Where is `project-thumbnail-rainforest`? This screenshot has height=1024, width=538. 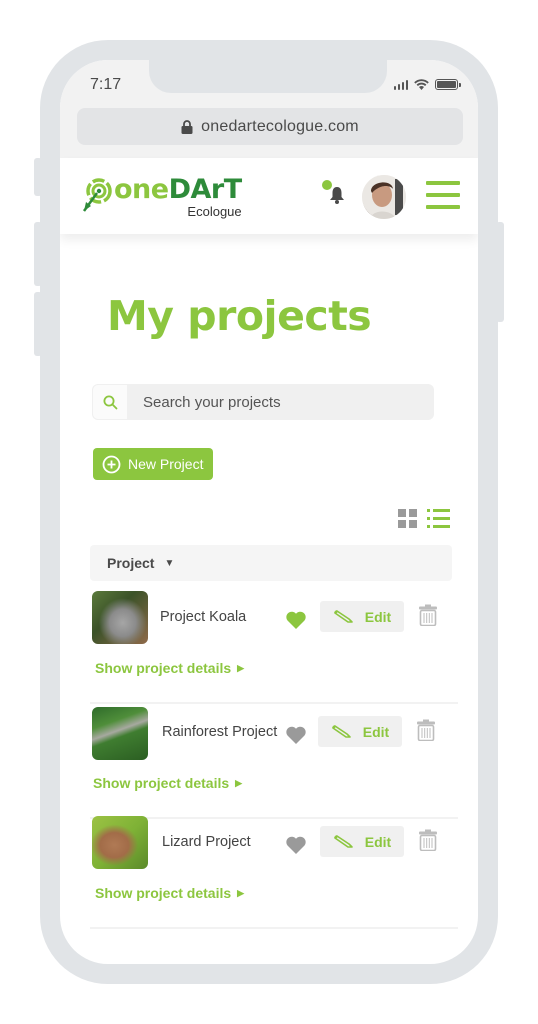 project-thumbnail-rainforest is located at coordinates (120, 733).